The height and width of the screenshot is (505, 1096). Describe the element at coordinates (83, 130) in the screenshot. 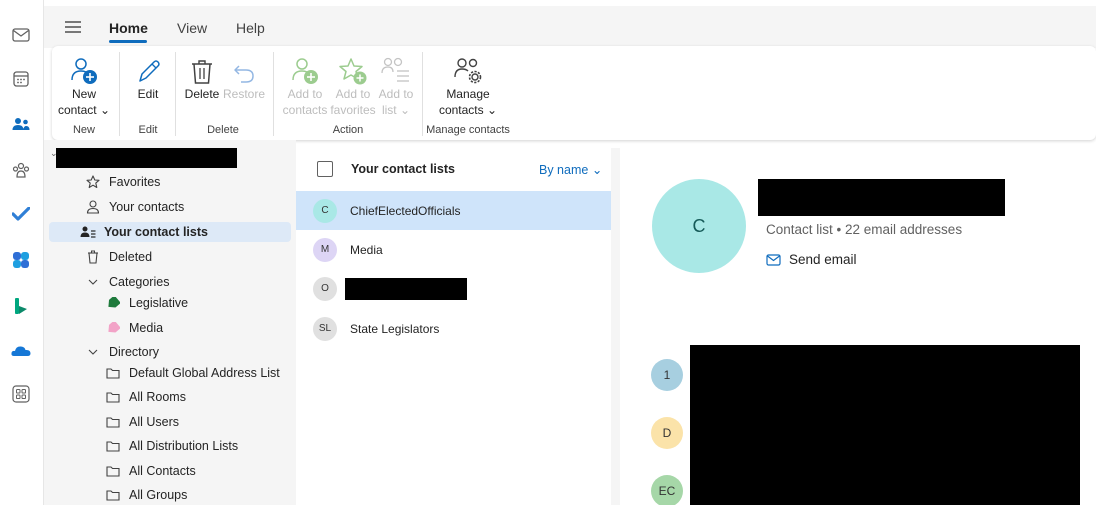

I see `group-label-new: New` at that location.